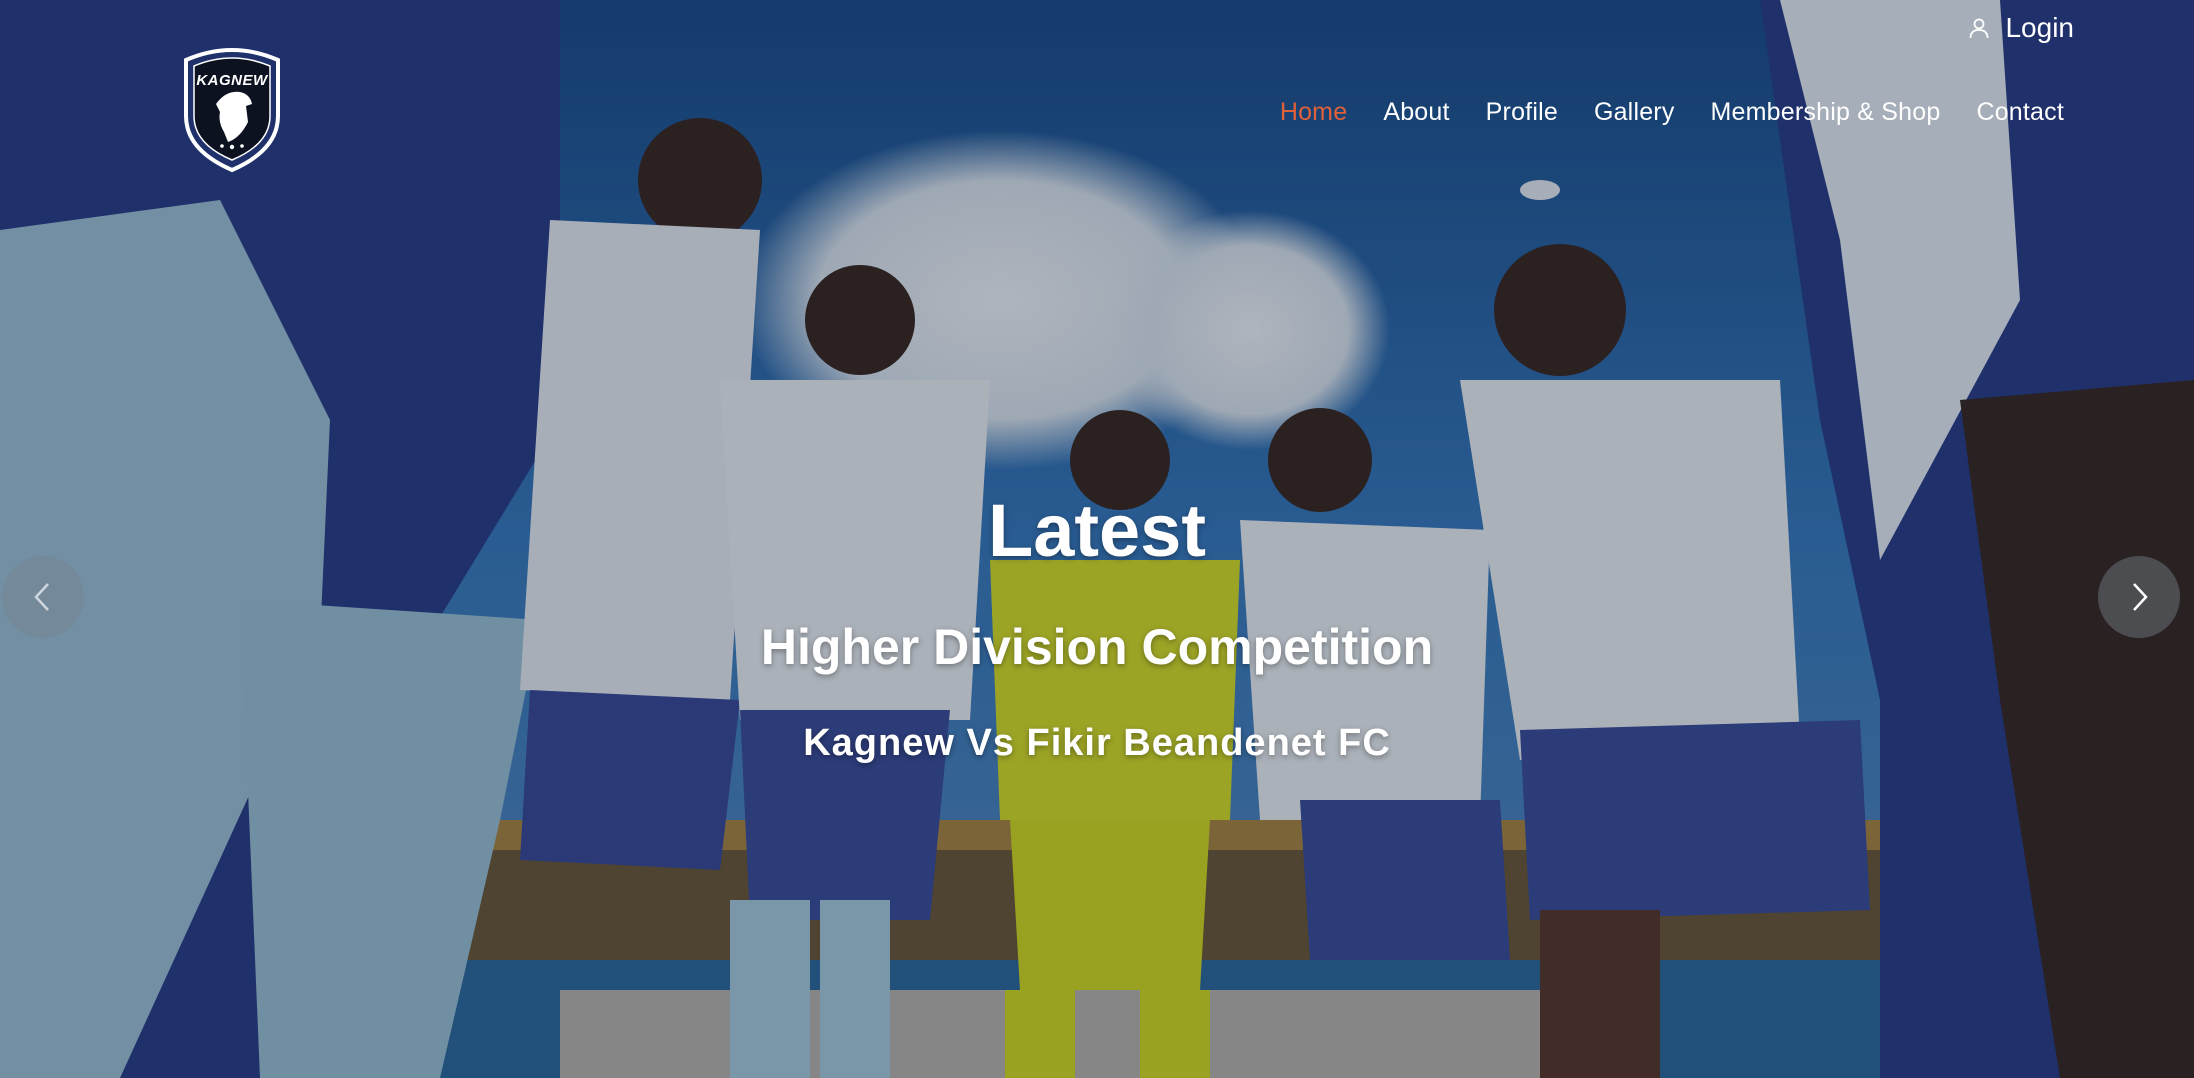  I want to click on nav-item-membership-shop: Membership & Shop, so click(1826, 112).